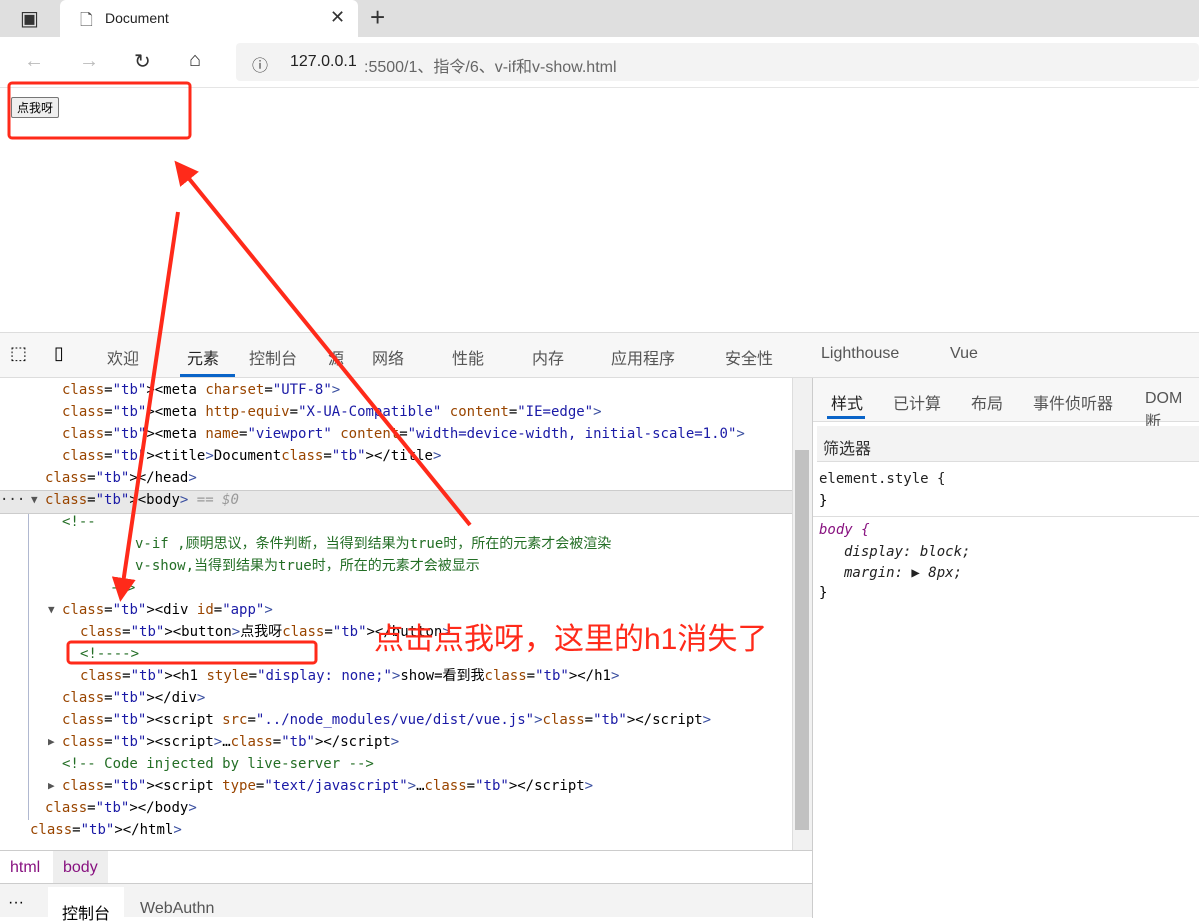 The image size is (1199, 924). I want to click on code-line: v-show,当得到结果为true时，所在的元素才会被显示, so click(307, 566).